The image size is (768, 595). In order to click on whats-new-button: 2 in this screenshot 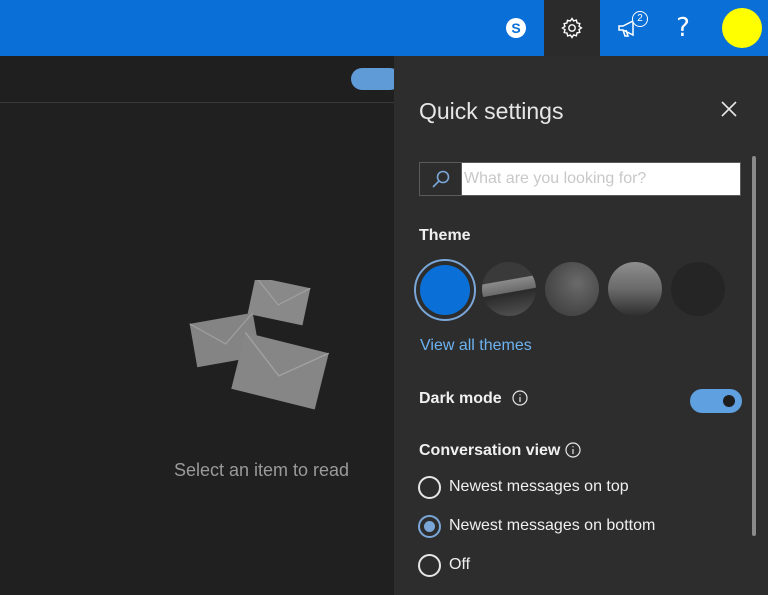, I will do `click(630, 28)`.